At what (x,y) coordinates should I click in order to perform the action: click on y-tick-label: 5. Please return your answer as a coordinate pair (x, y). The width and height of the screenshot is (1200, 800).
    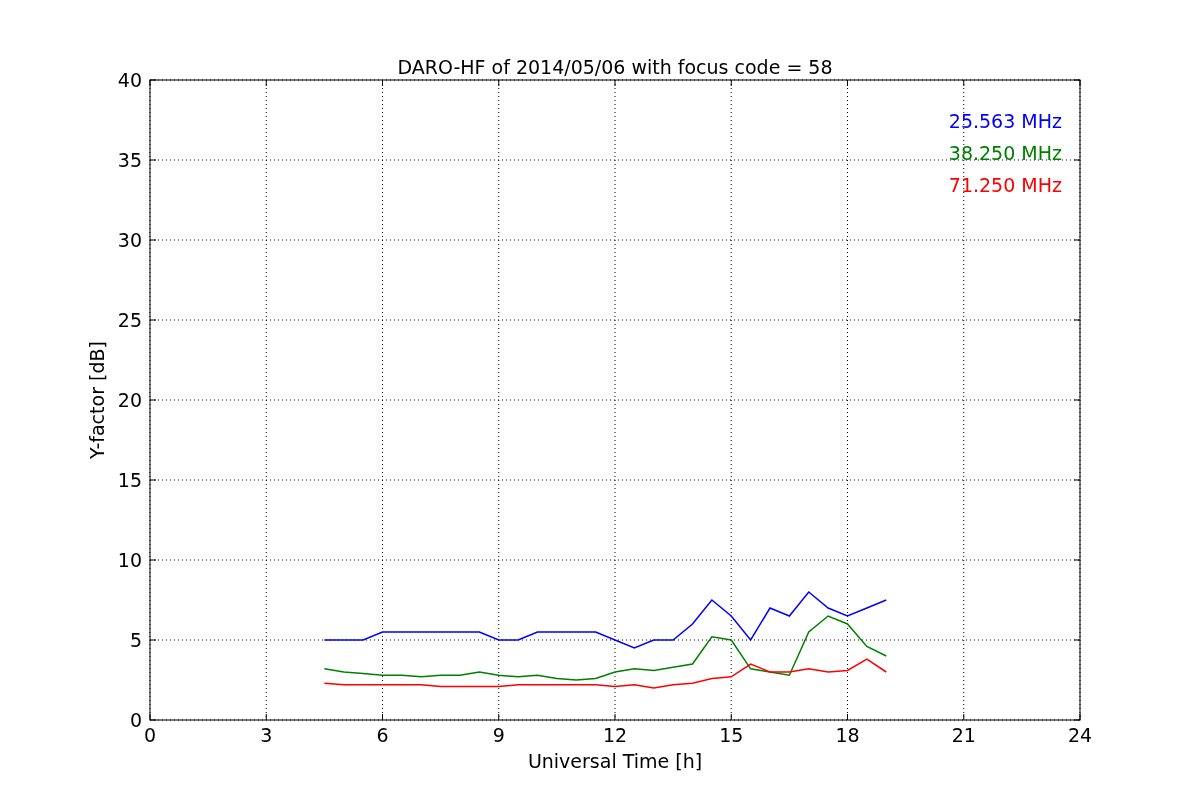
    Looking at the image, I should click on (135, 640).